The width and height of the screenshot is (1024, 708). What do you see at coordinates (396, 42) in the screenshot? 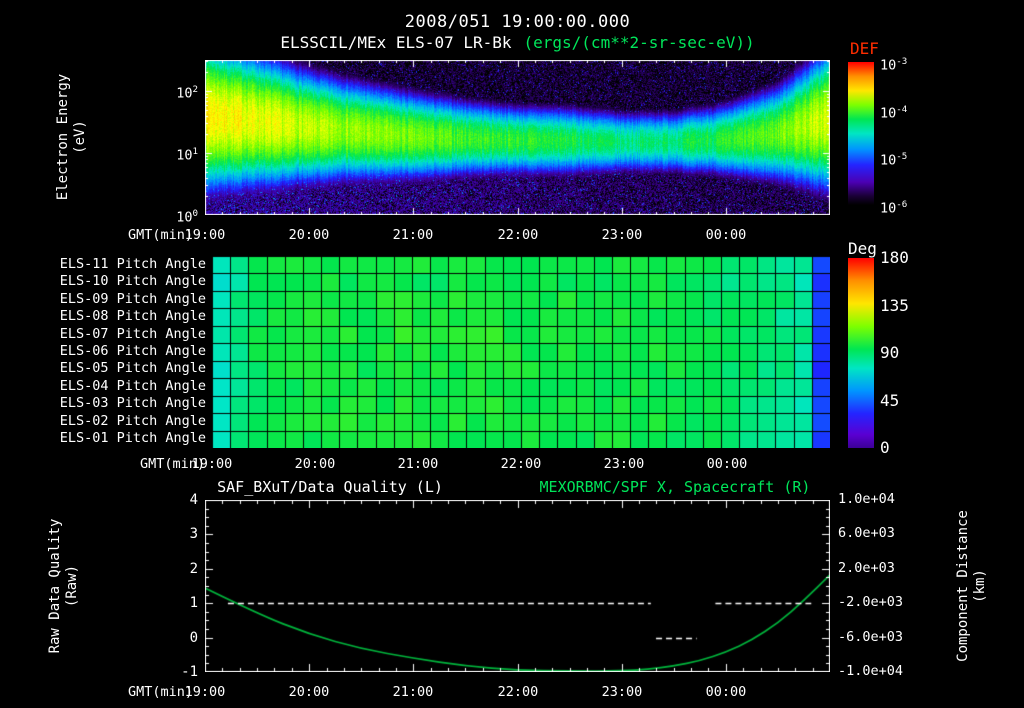
I see `instrument-label: ELSSCIL/MEx ELS-07 LR-Bk` at bounding box center [396, 42].